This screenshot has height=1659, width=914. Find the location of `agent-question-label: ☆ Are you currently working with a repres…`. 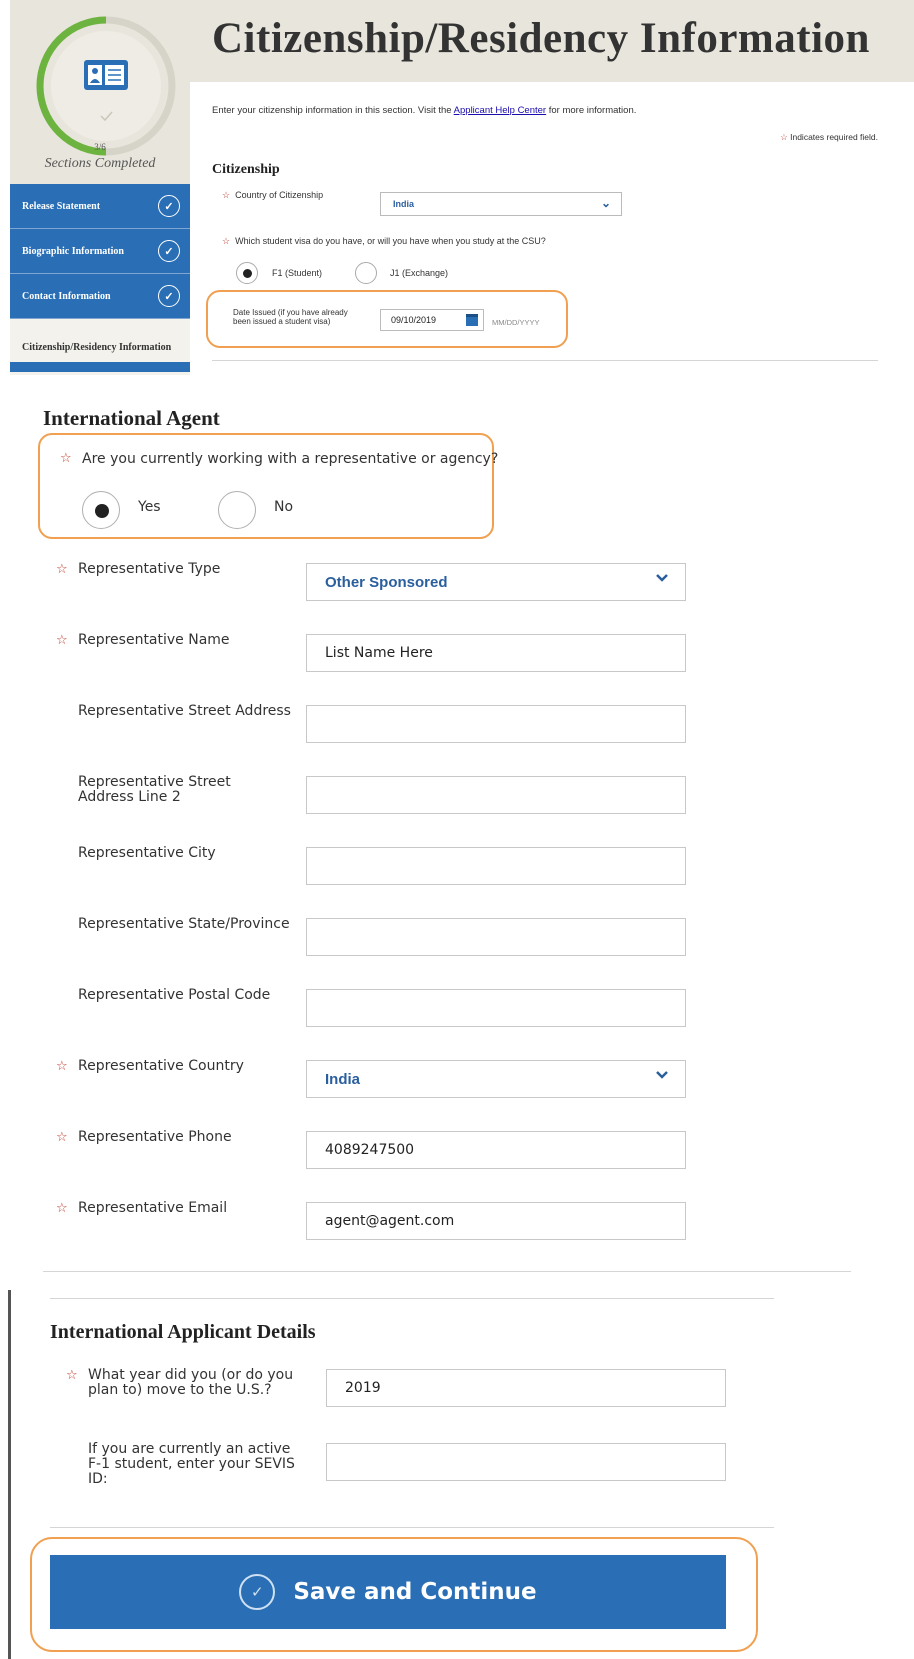

agent-question-label: ☆ Are you currently working with a repres… is located at coordinates (279, 459).